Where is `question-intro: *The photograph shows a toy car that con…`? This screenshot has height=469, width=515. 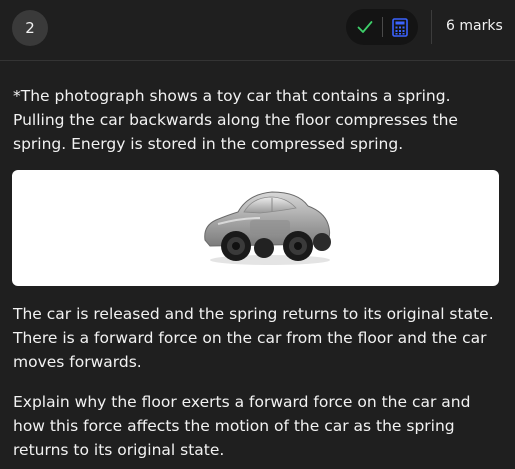 question-intro: *The photograph shows a toy car that con… is located at coordinates (235, 120).